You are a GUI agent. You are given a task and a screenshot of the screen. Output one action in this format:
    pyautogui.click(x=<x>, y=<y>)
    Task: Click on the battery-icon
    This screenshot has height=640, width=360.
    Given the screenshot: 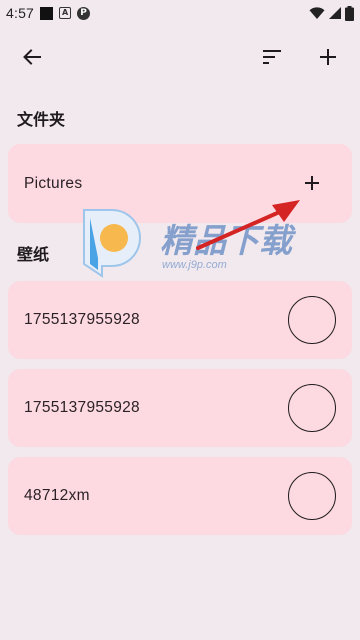 What is the action you would take?
    pyautogui.click(x=349, y=13)
    